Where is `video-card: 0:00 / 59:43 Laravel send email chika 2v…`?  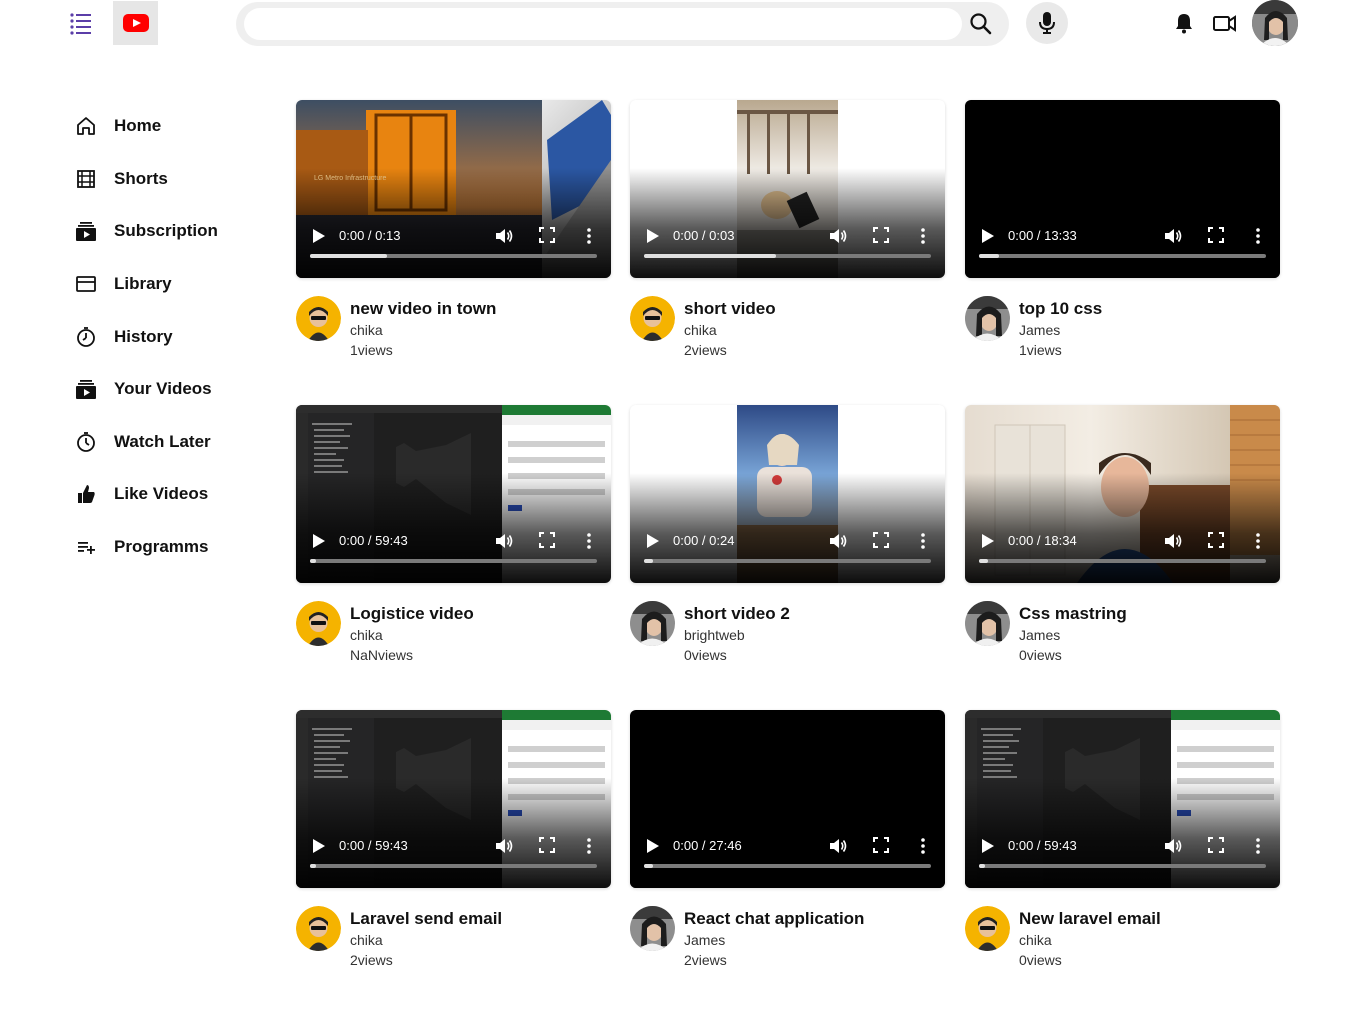 video-card: 0:00 / 59:43 Laravel send email chika 2v… is located at coordinates (453, 842).